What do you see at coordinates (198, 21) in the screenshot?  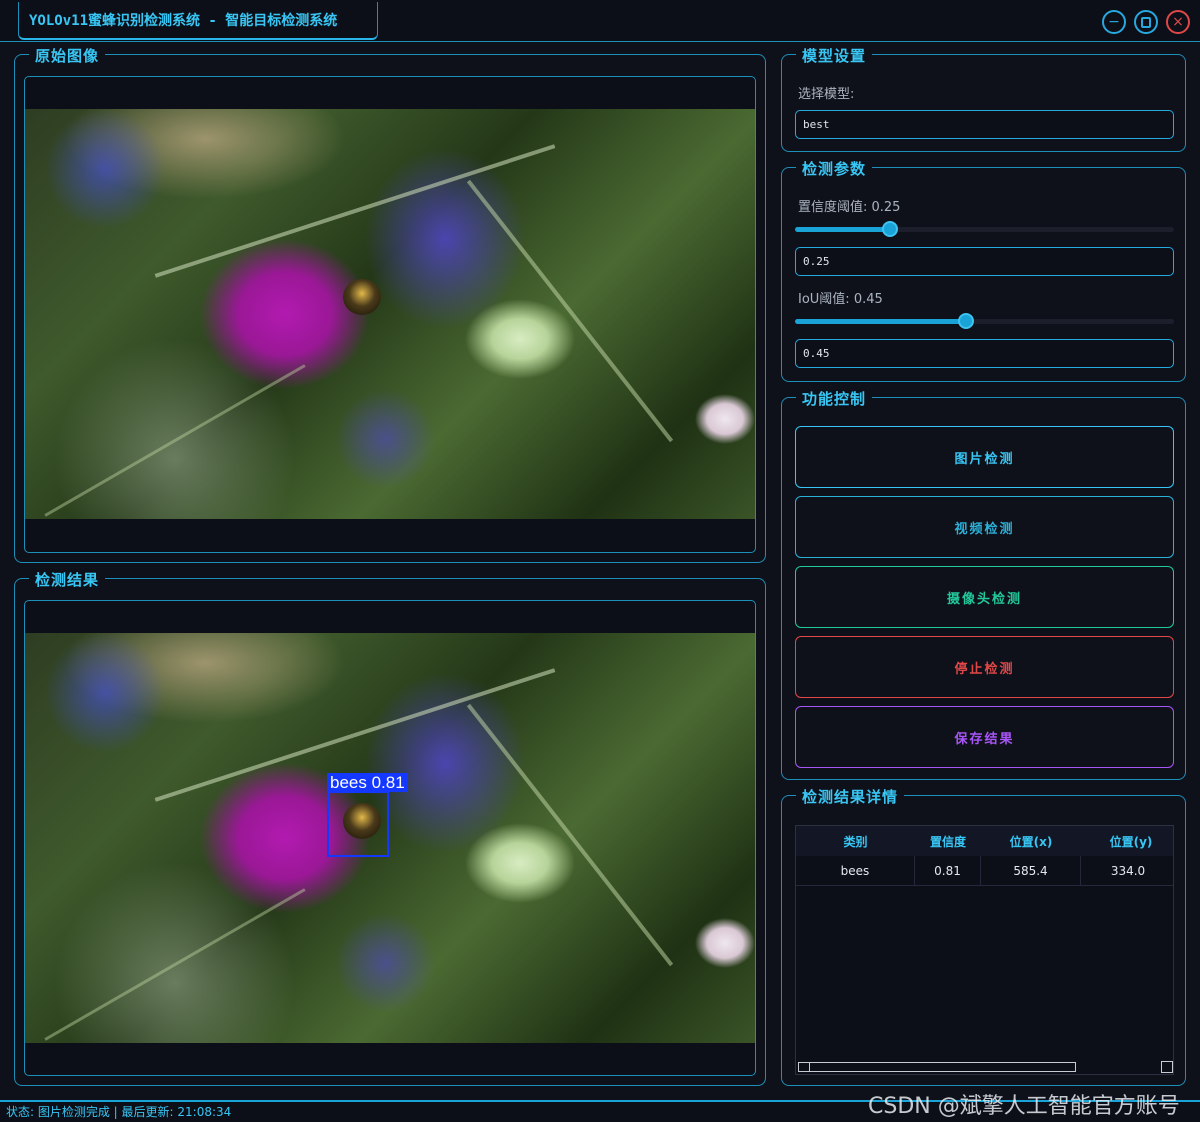 I see `window-title: YOLOv11蜜蜂识别检测系统 - 智能目标检测系统` at bounding box center [198, 21].